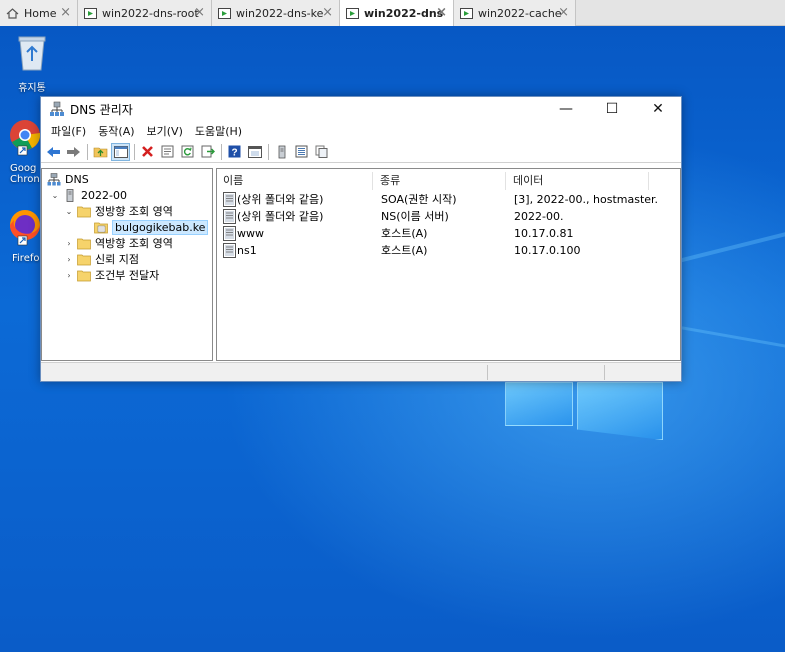 The width and height of the screenshot is (785, 652). Describe the element at coordinates (118, 243) in the screenshot. I see `tree-node-reverse-lookup-zones: › 역방향 조회 영역` at that location.